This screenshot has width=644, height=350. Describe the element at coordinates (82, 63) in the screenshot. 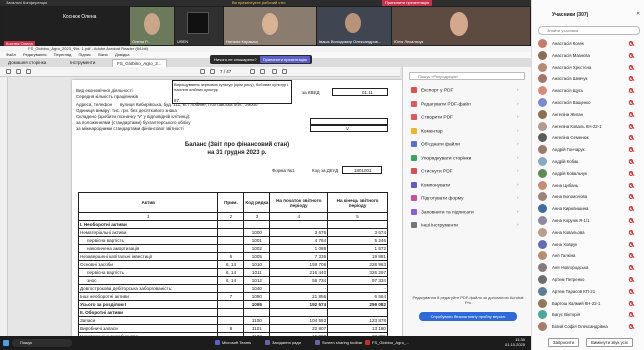

I see `tab-tools: Інструменти` at that location.